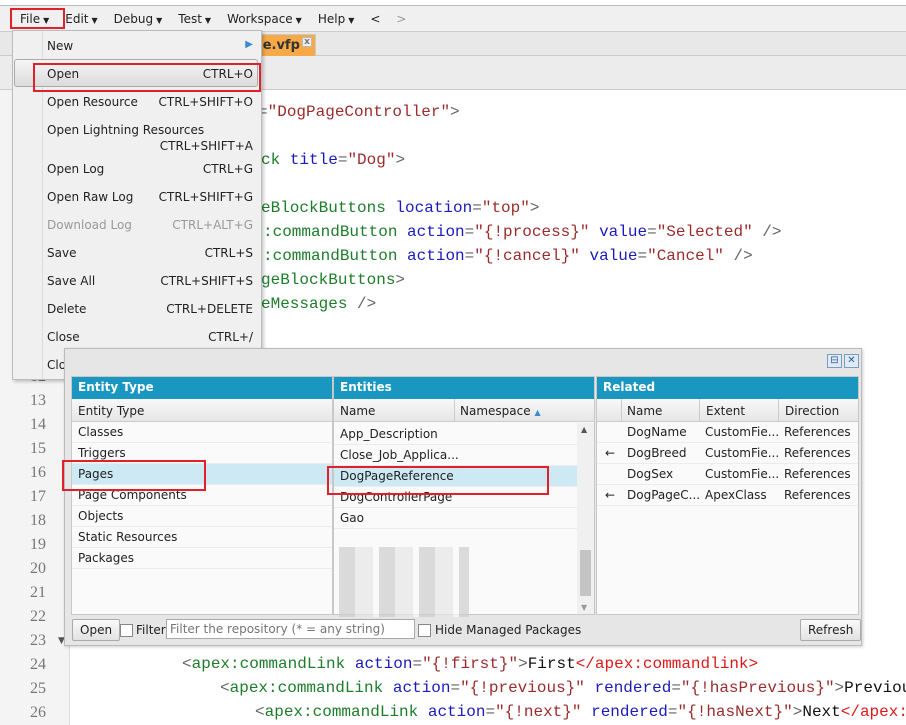 The height and width of the screenshot is (725, 906). Describe the element at coordinates (225, 688) in the screenshot. I see `code-token: <` at that location.